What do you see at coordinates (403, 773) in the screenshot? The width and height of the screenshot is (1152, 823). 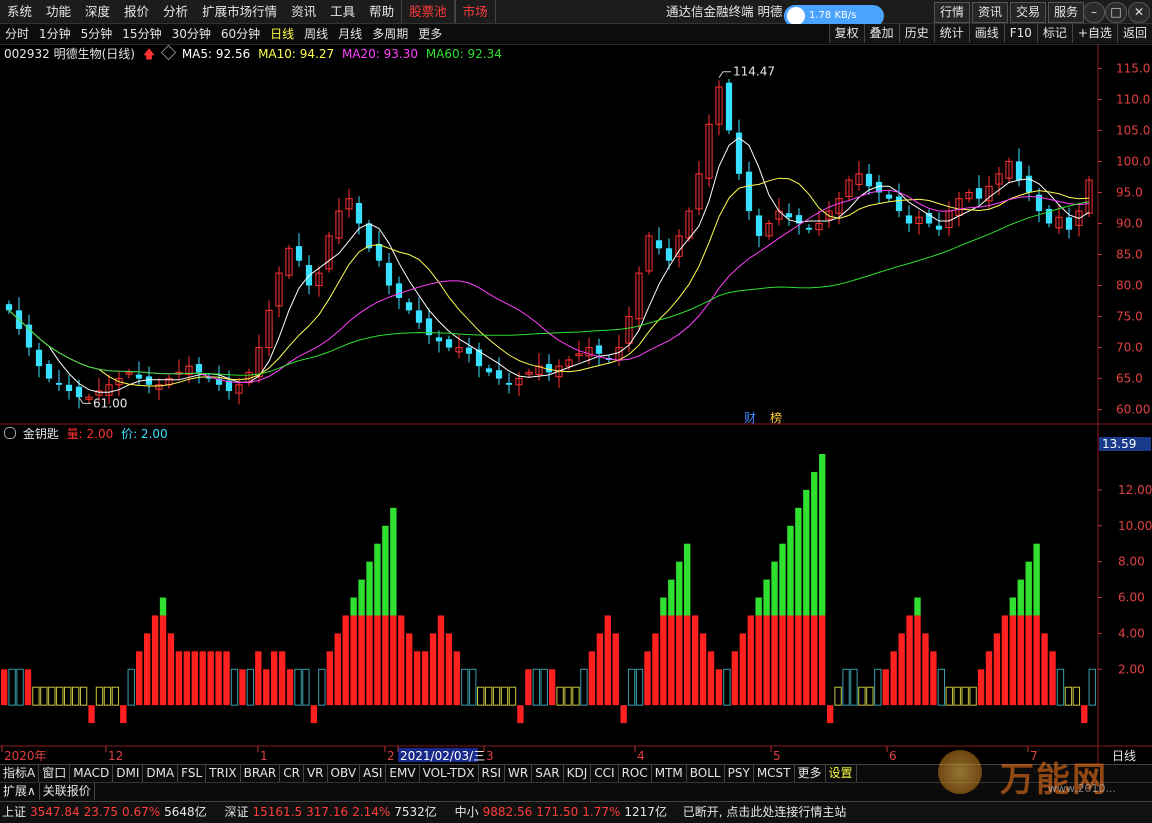 I see `tab-emv: EMV` at bounding box center [403, 773].